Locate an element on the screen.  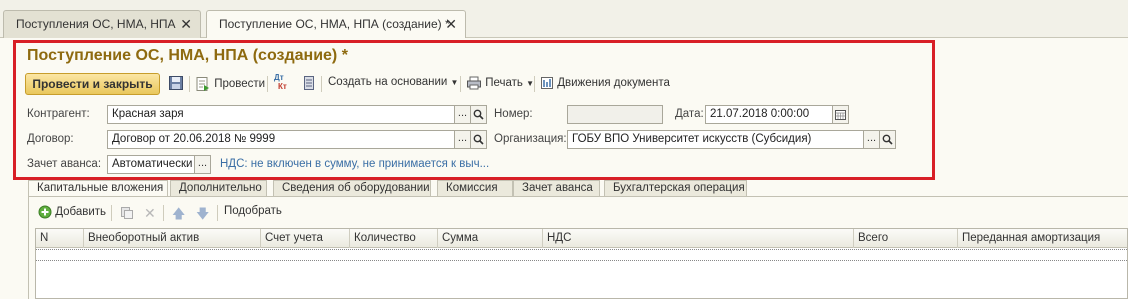
add-icon is located at coordinates (45, 212).